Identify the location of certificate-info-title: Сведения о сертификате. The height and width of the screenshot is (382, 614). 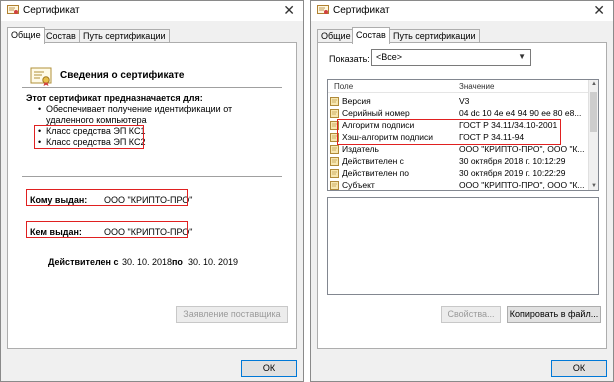
(122, 75).